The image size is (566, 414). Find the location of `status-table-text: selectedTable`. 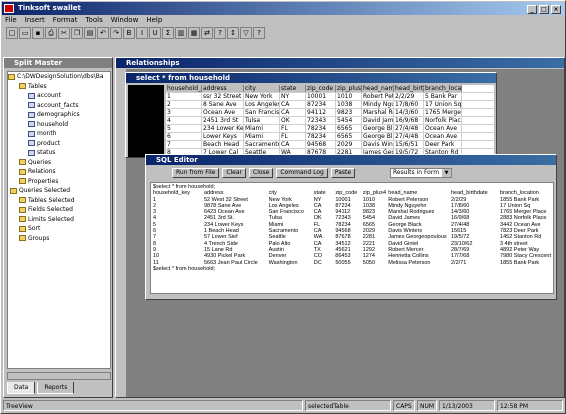

status-table-text: selectedTable is located at coordinates (328, 406).